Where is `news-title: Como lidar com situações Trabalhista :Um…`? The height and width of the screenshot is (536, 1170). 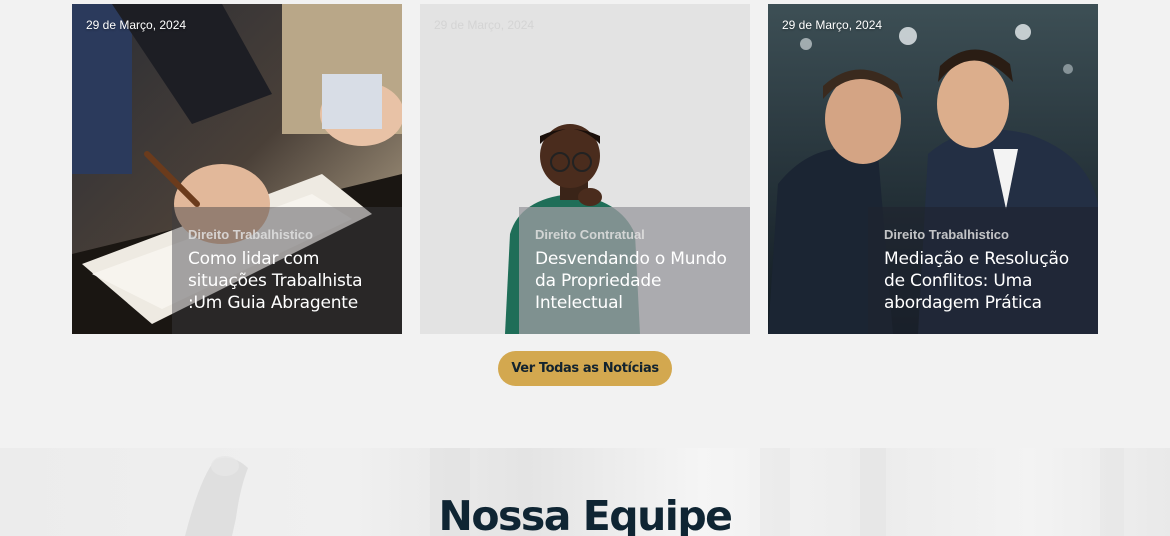
news-title: Como lidar com situações Trabalhista :Um… is located at coordinates (287, 281).